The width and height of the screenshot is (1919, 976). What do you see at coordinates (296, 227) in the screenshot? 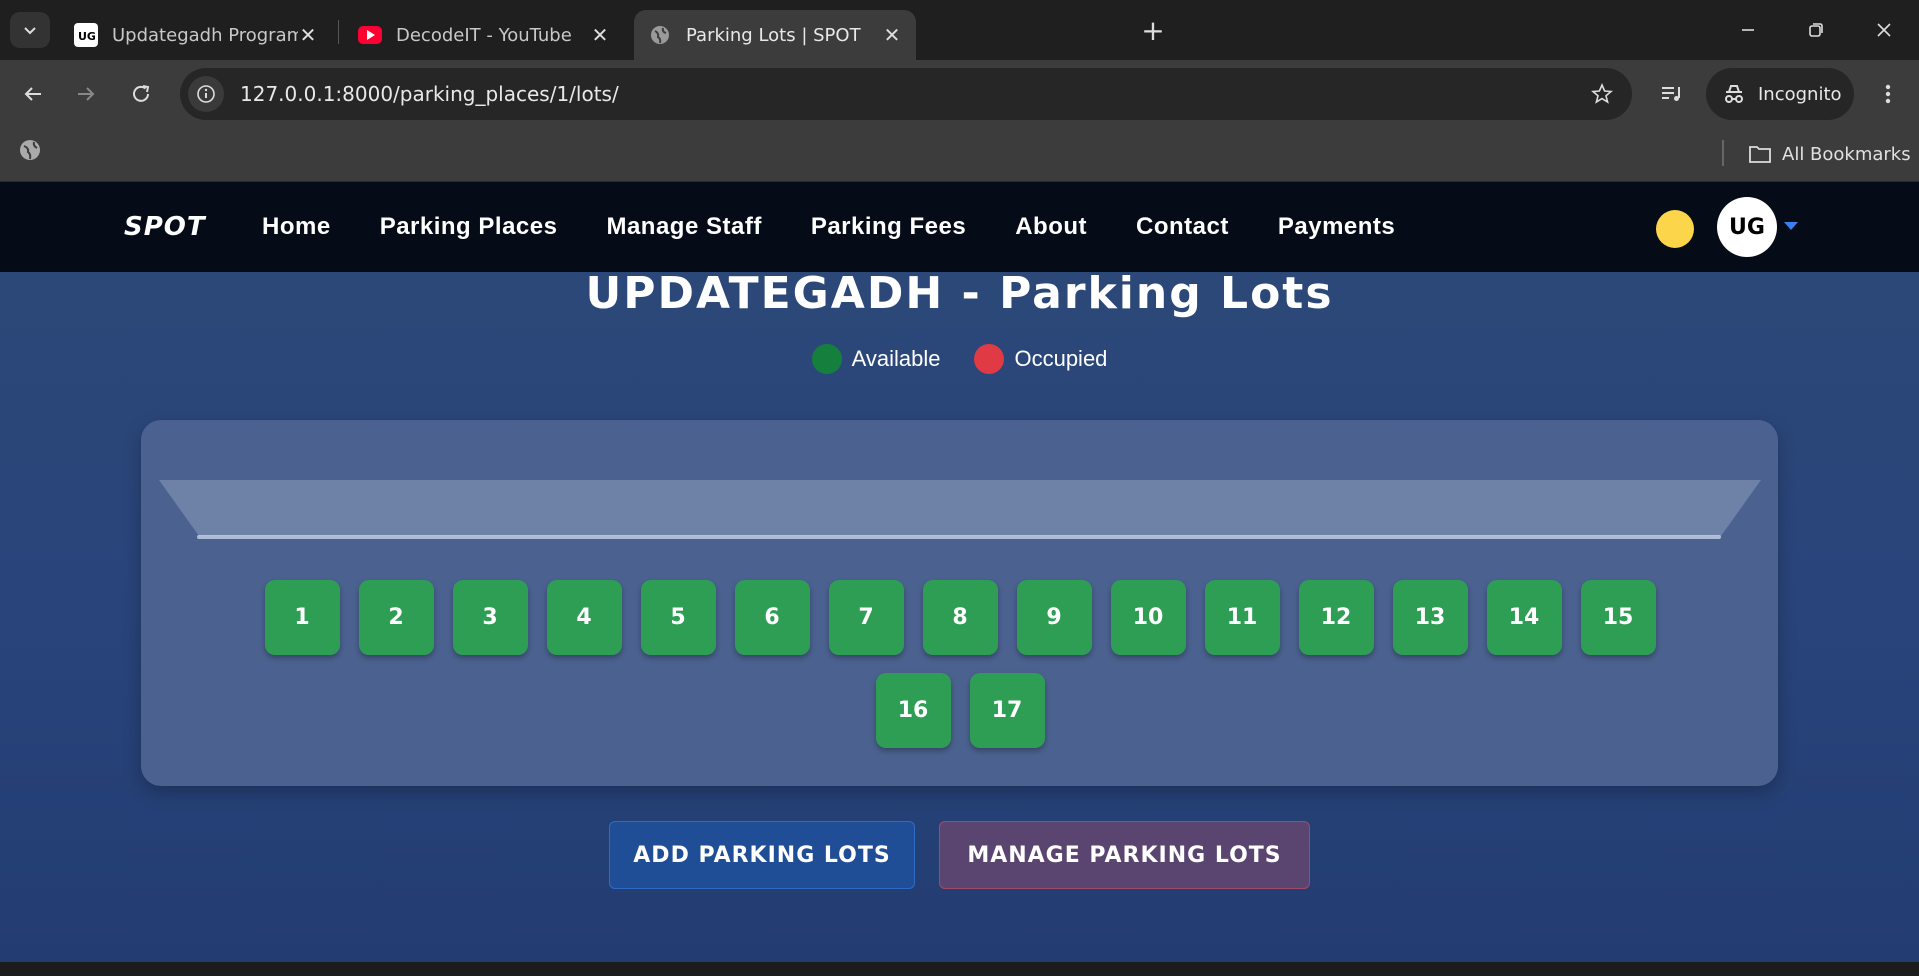
I see `nav-home: Home` at bounding box center [296, 227].